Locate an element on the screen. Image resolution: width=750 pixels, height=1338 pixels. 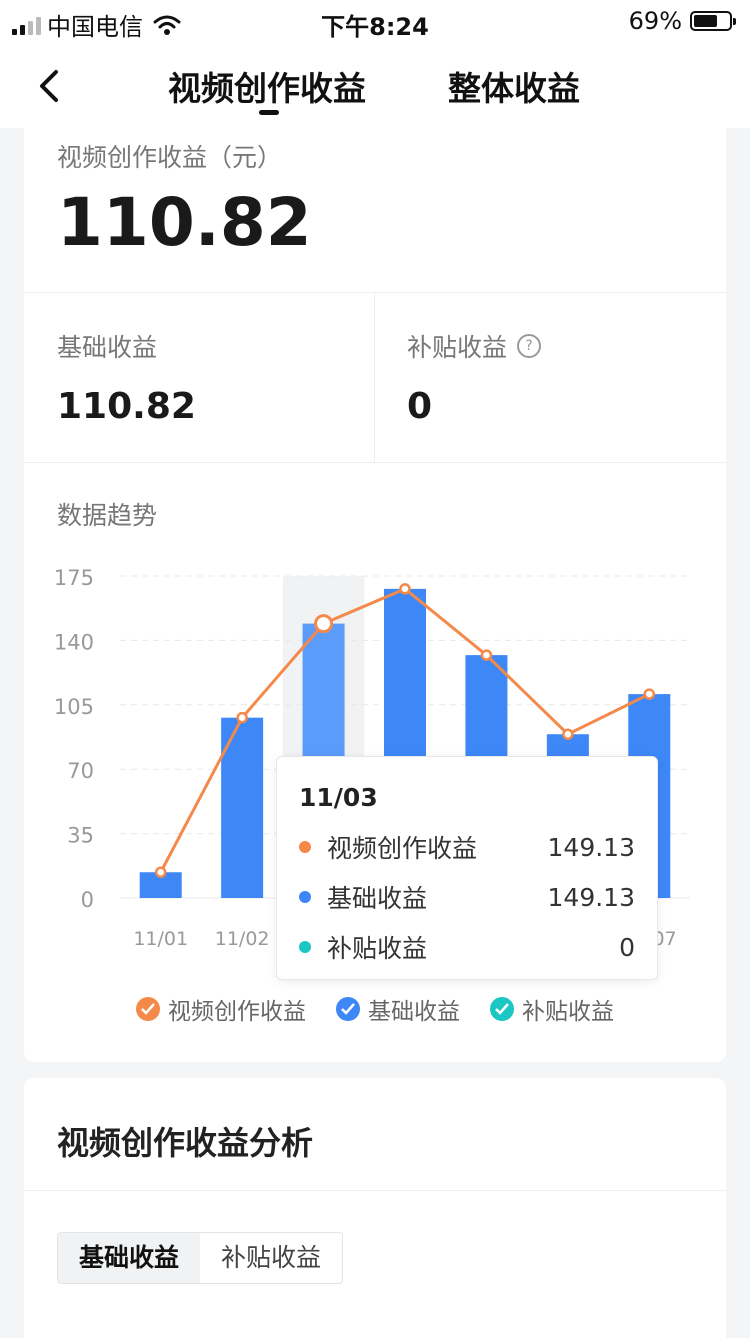
y-tick-label: 175 is located at coordinates (74, 578).